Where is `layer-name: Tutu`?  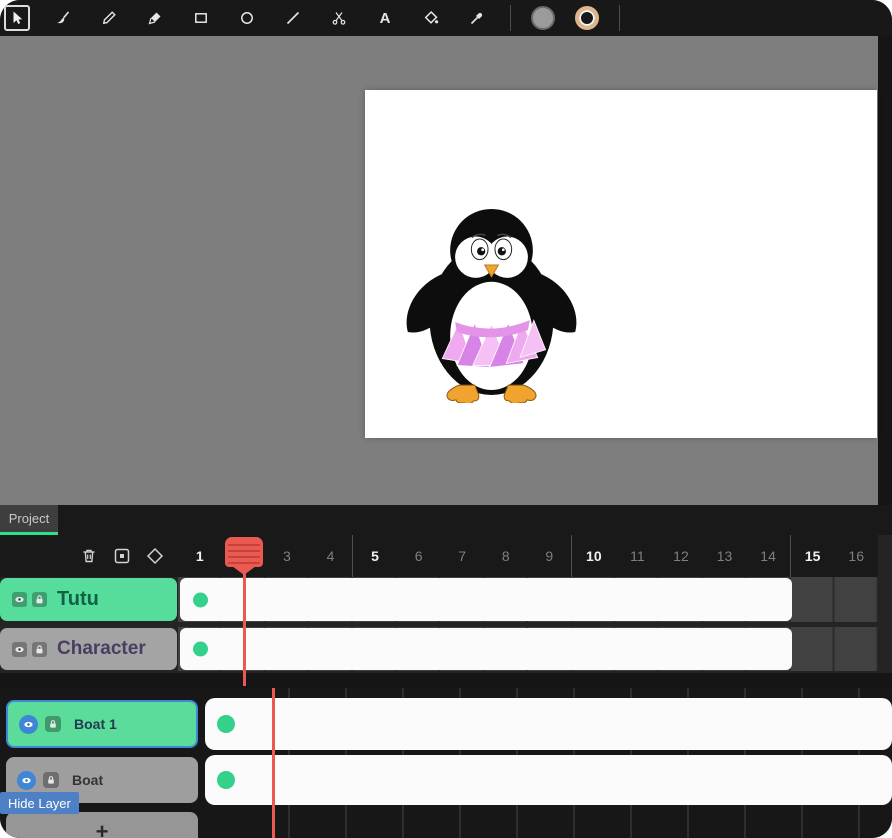
layer-name: Tutu is located at coordinates (78, 599).